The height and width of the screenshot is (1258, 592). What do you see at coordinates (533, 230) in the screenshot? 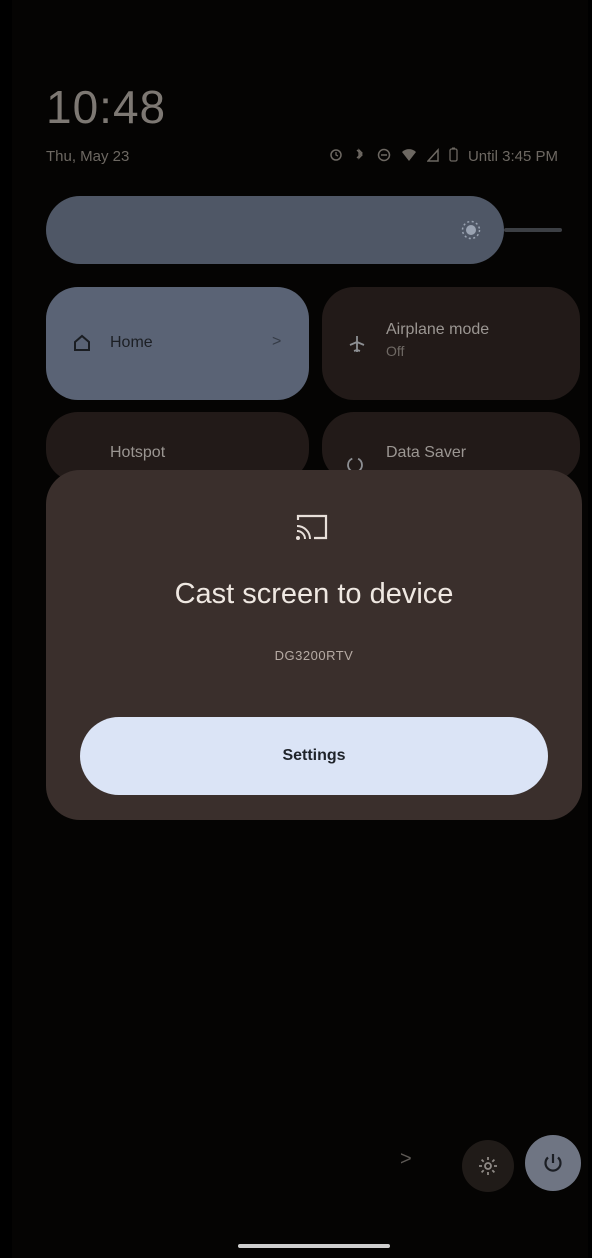
I see `brightness-track` at bounding box center [533, 230].